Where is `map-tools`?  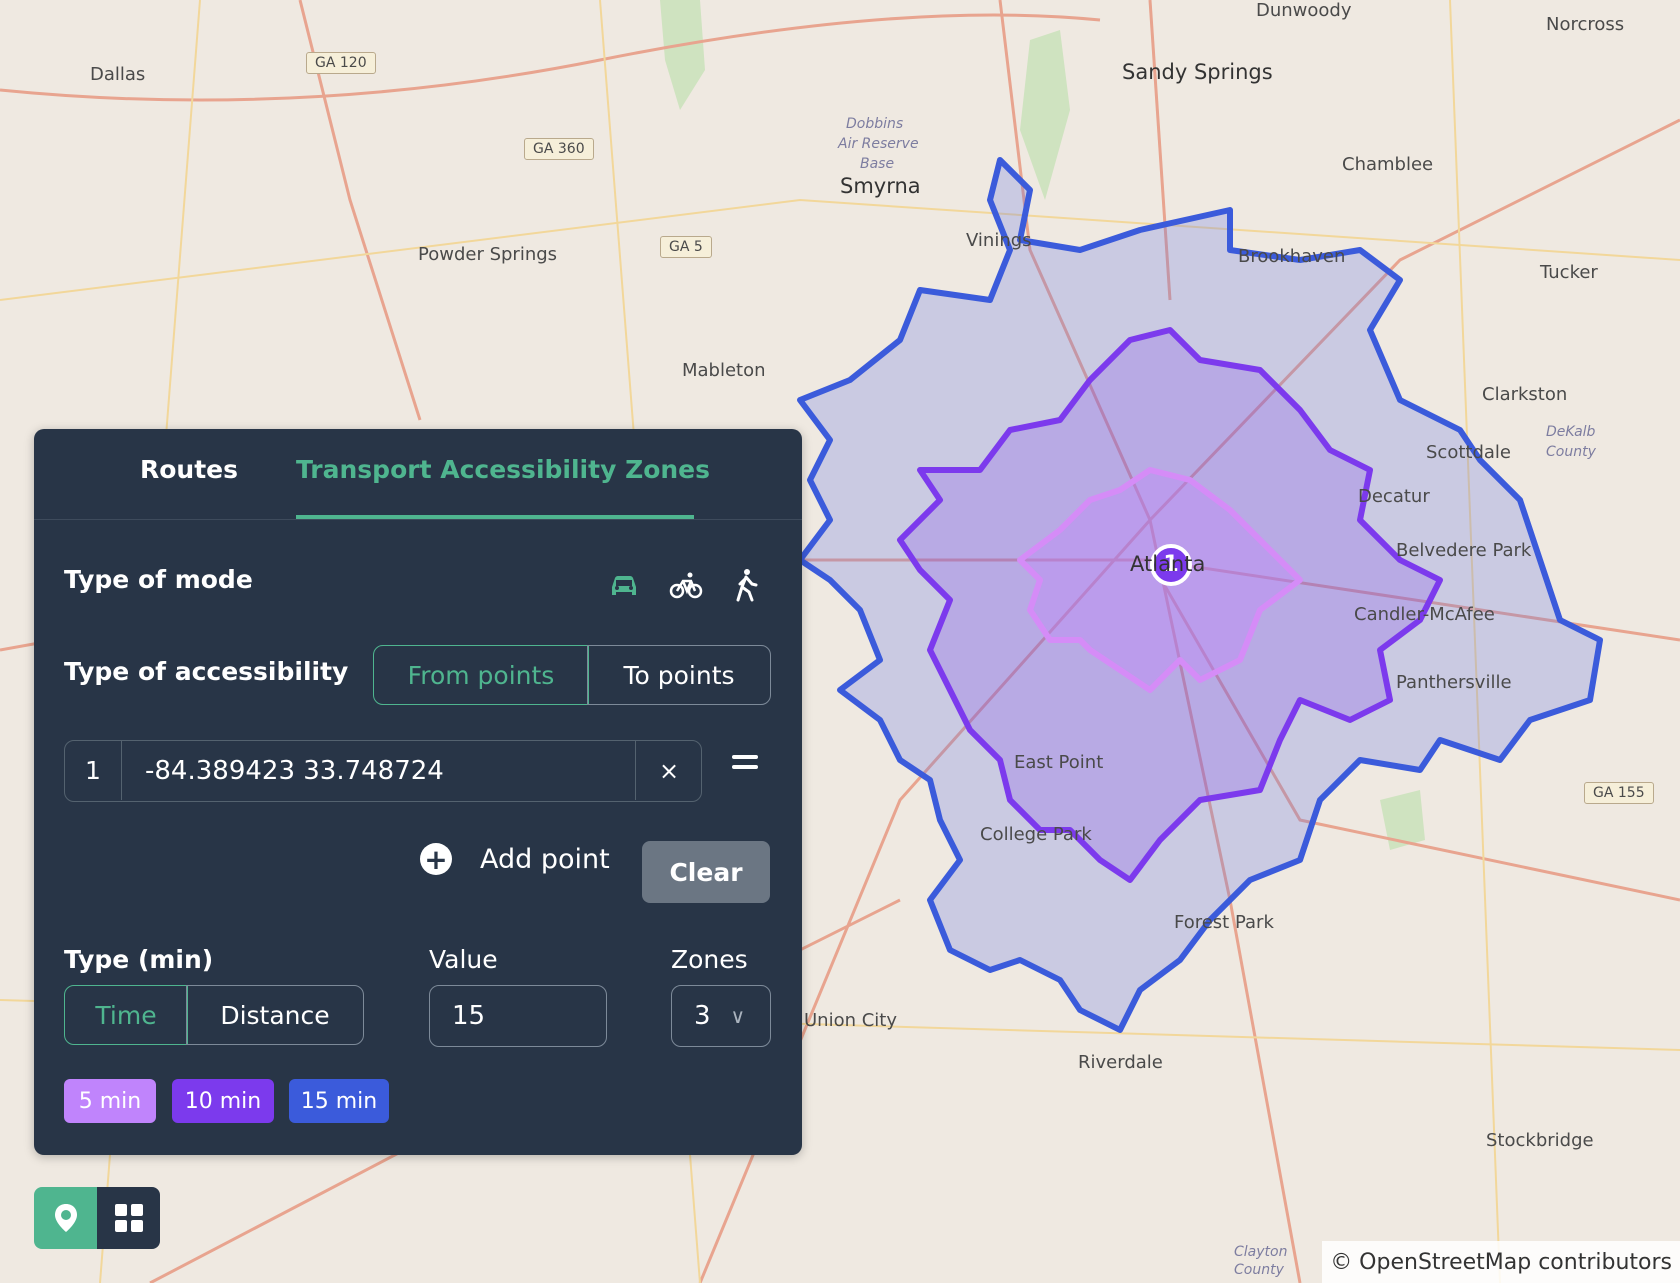 map-tools is located at coordinates (97, 1218).